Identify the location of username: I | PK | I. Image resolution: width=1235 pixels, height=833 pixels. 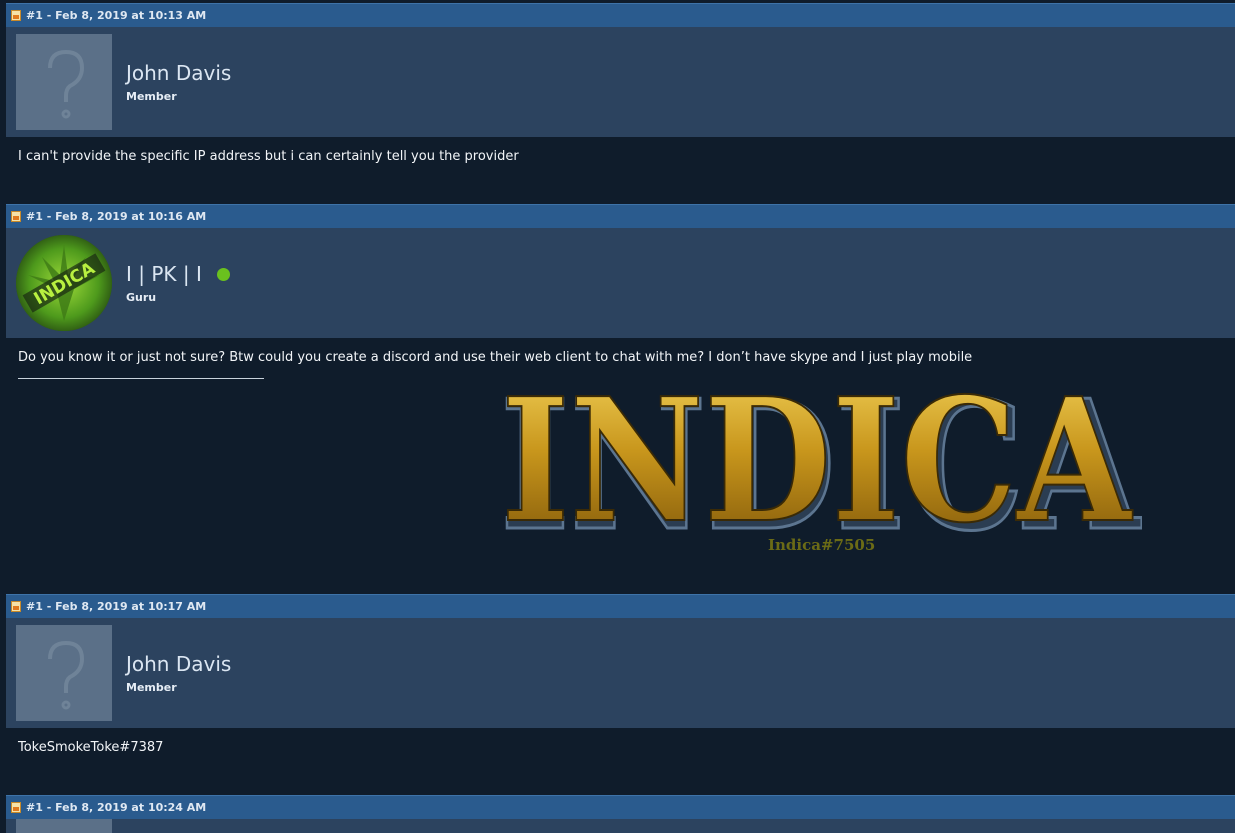
(178, 274).